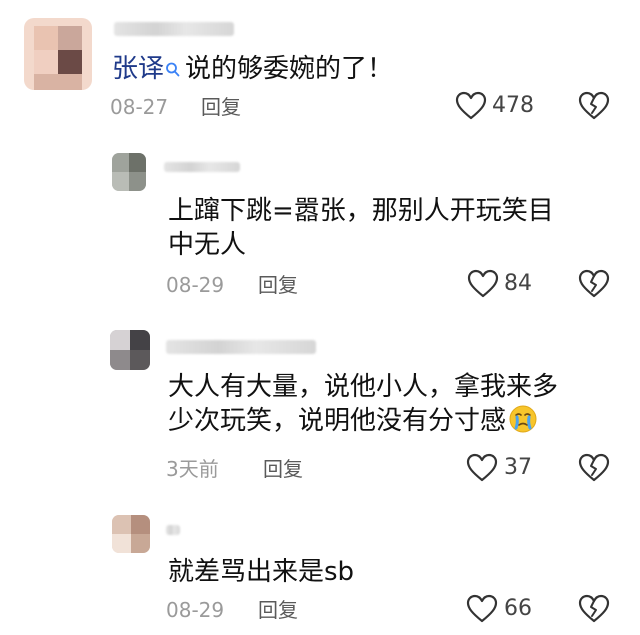  What do you see at coordinates (513, 105) in the screenshot?
I see `like-count: 478` at bounding box center [513, 105].